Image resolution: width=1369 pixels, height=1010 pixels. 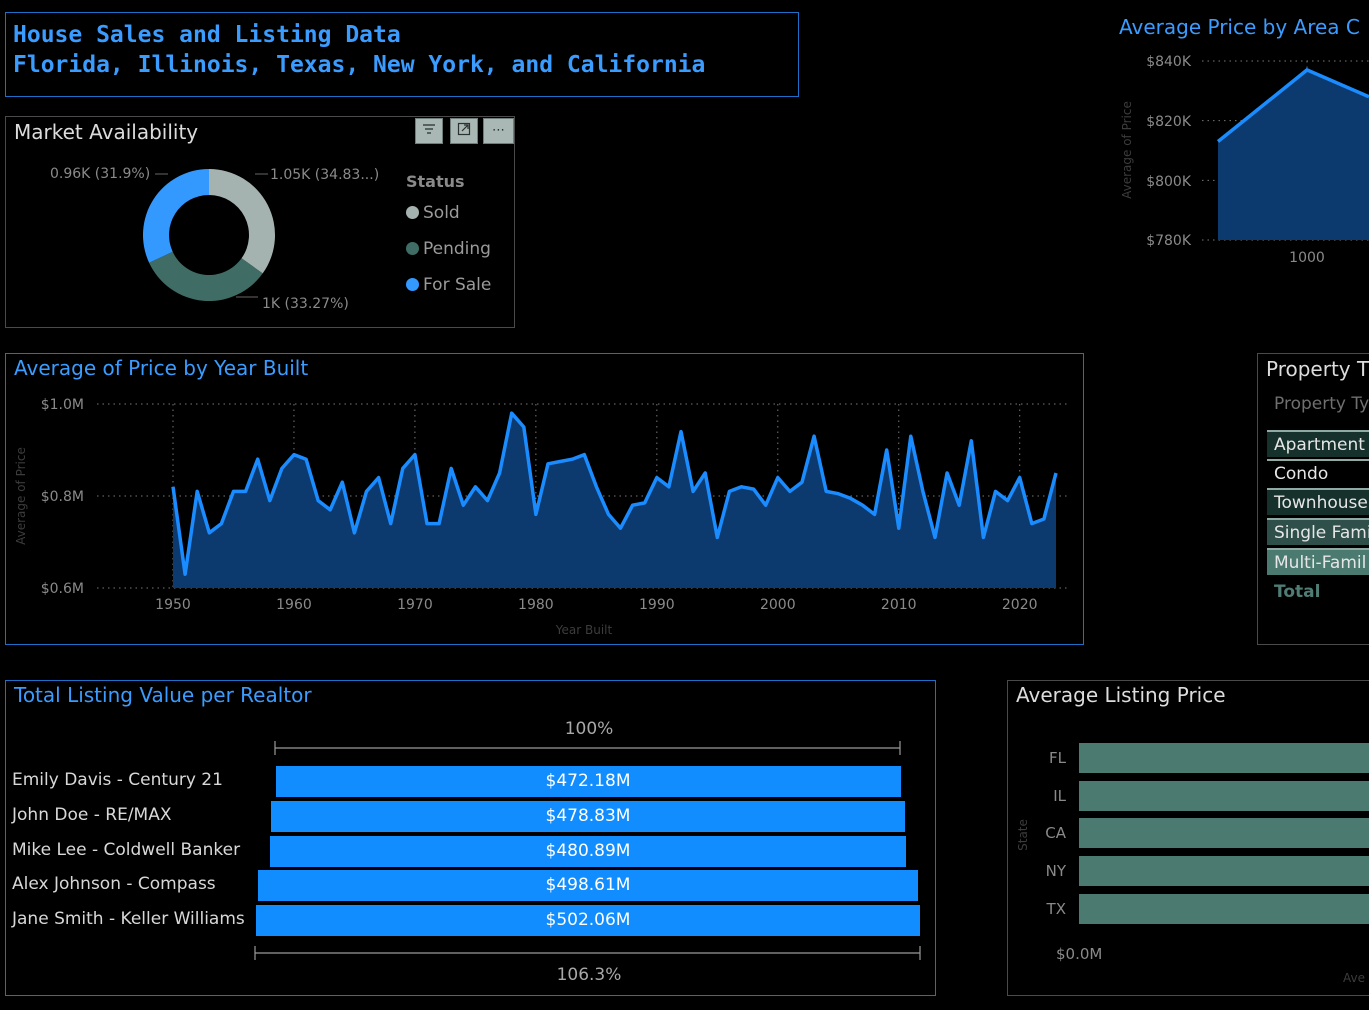 I want to click on x-tick-label: 2020, so click(x=1020, y=605).